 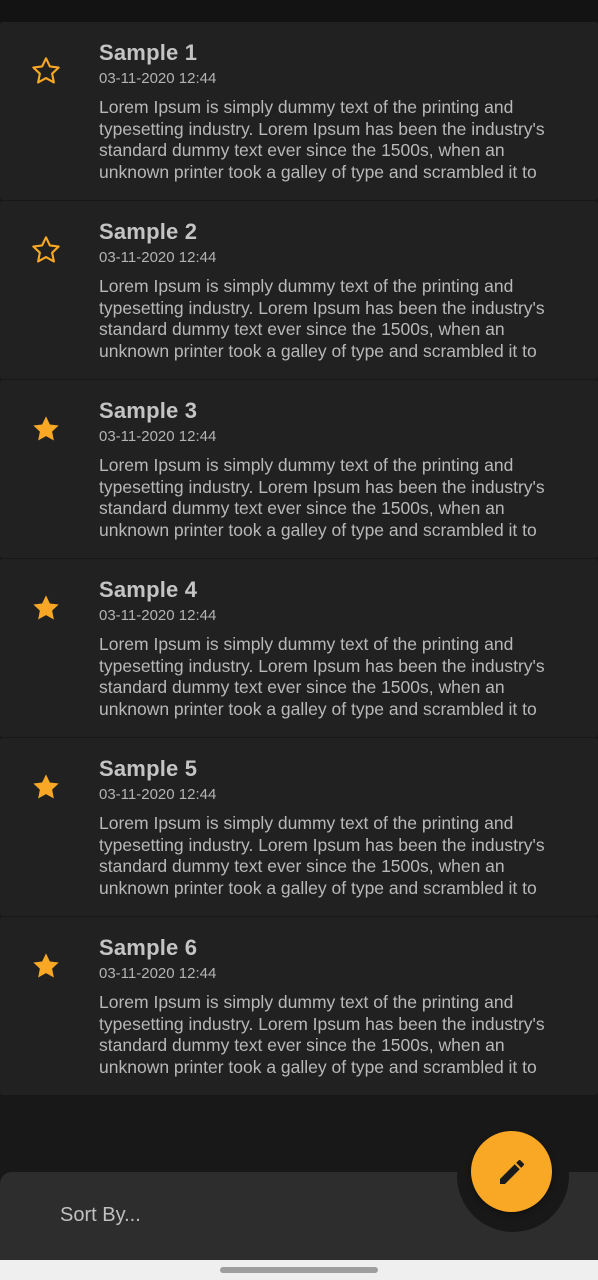 I want to click on note-title: Sample 5, so click(x=148, y=768).